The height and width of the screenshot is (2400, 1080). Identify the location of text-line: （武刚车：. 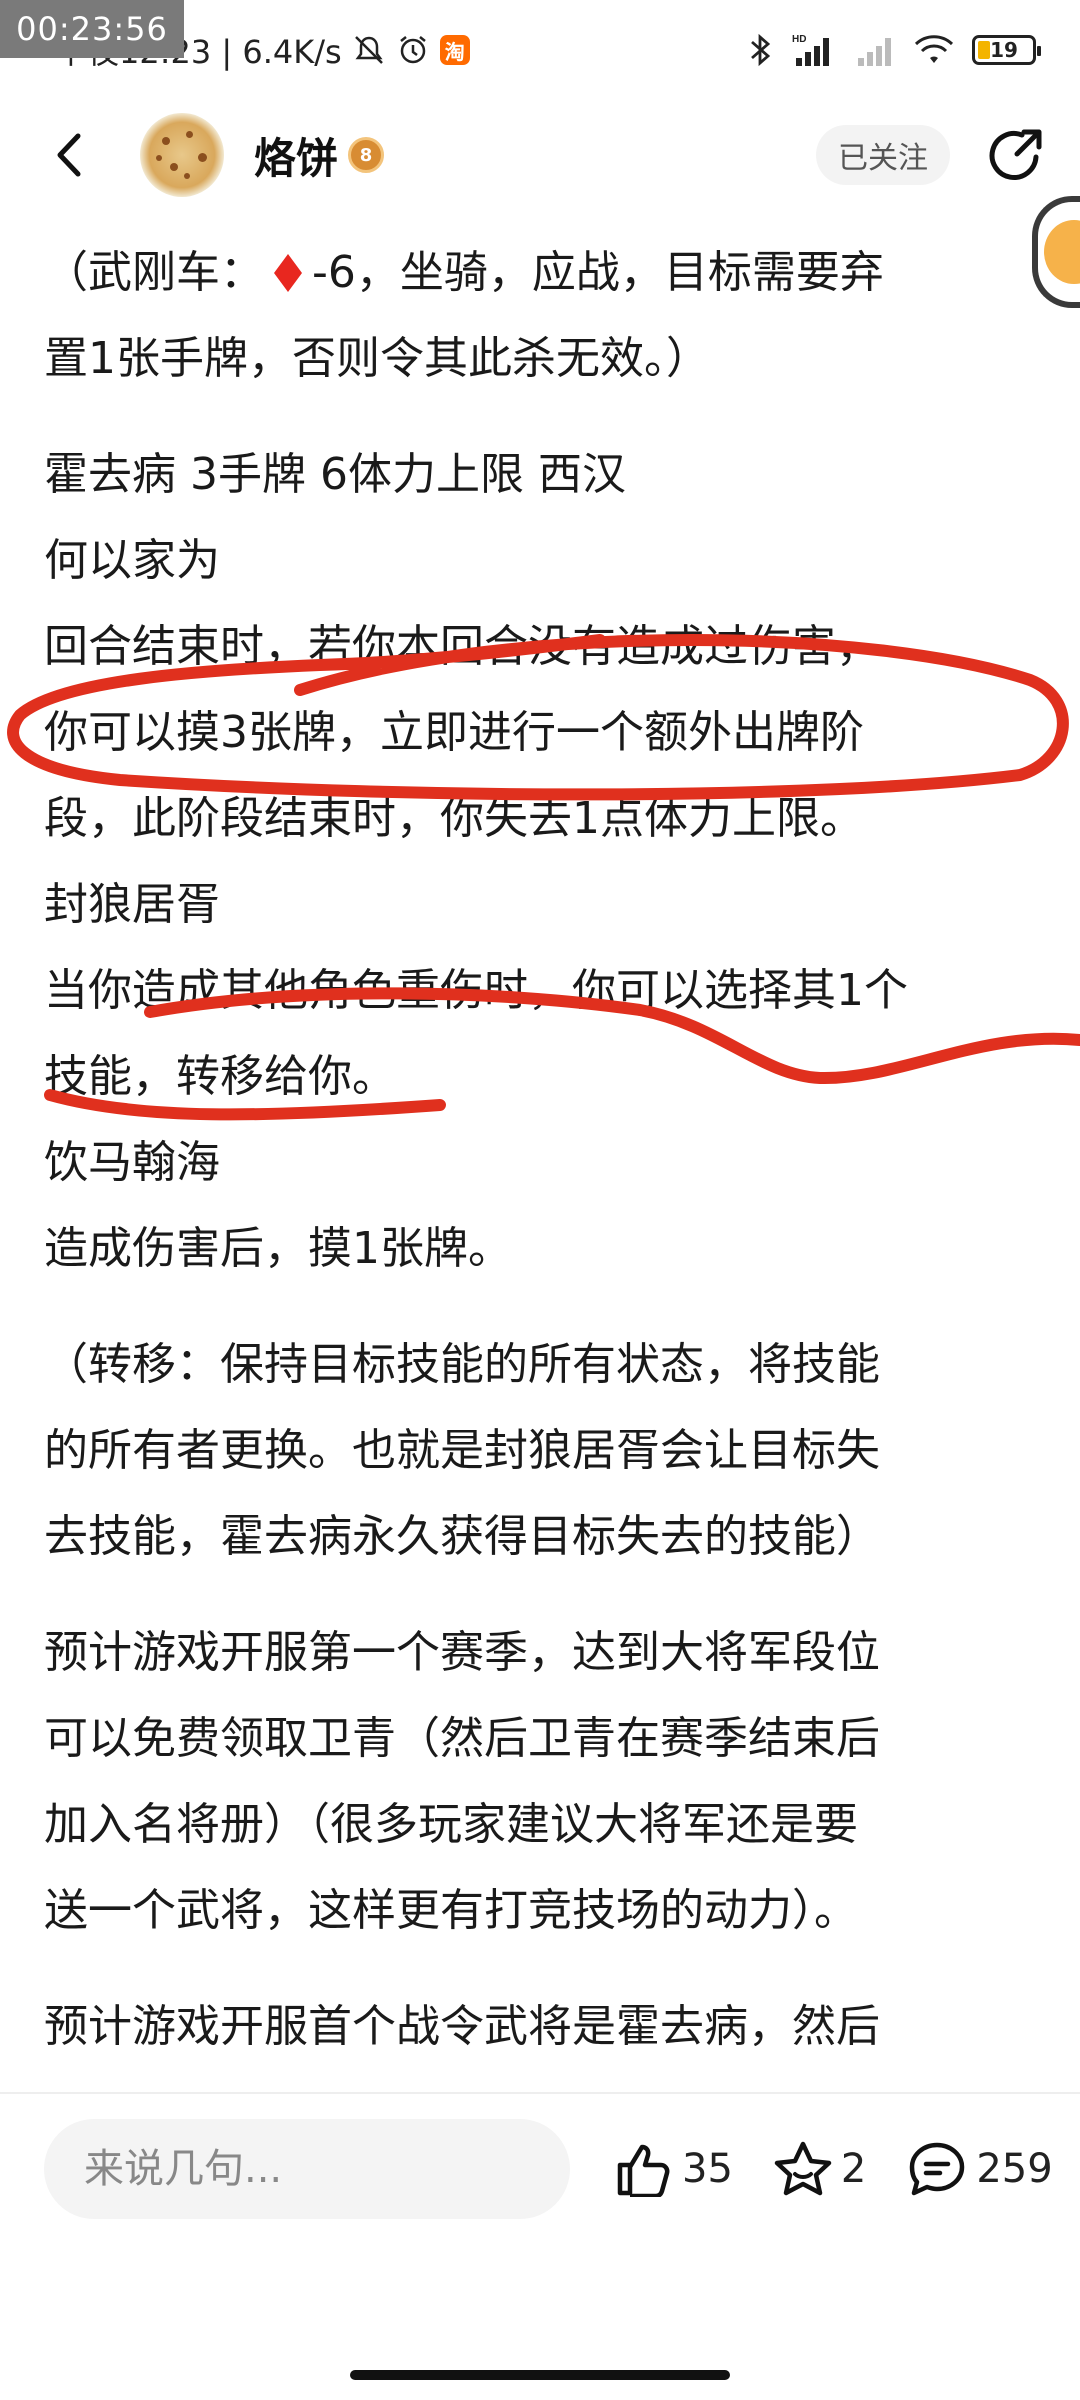
(154, 272).